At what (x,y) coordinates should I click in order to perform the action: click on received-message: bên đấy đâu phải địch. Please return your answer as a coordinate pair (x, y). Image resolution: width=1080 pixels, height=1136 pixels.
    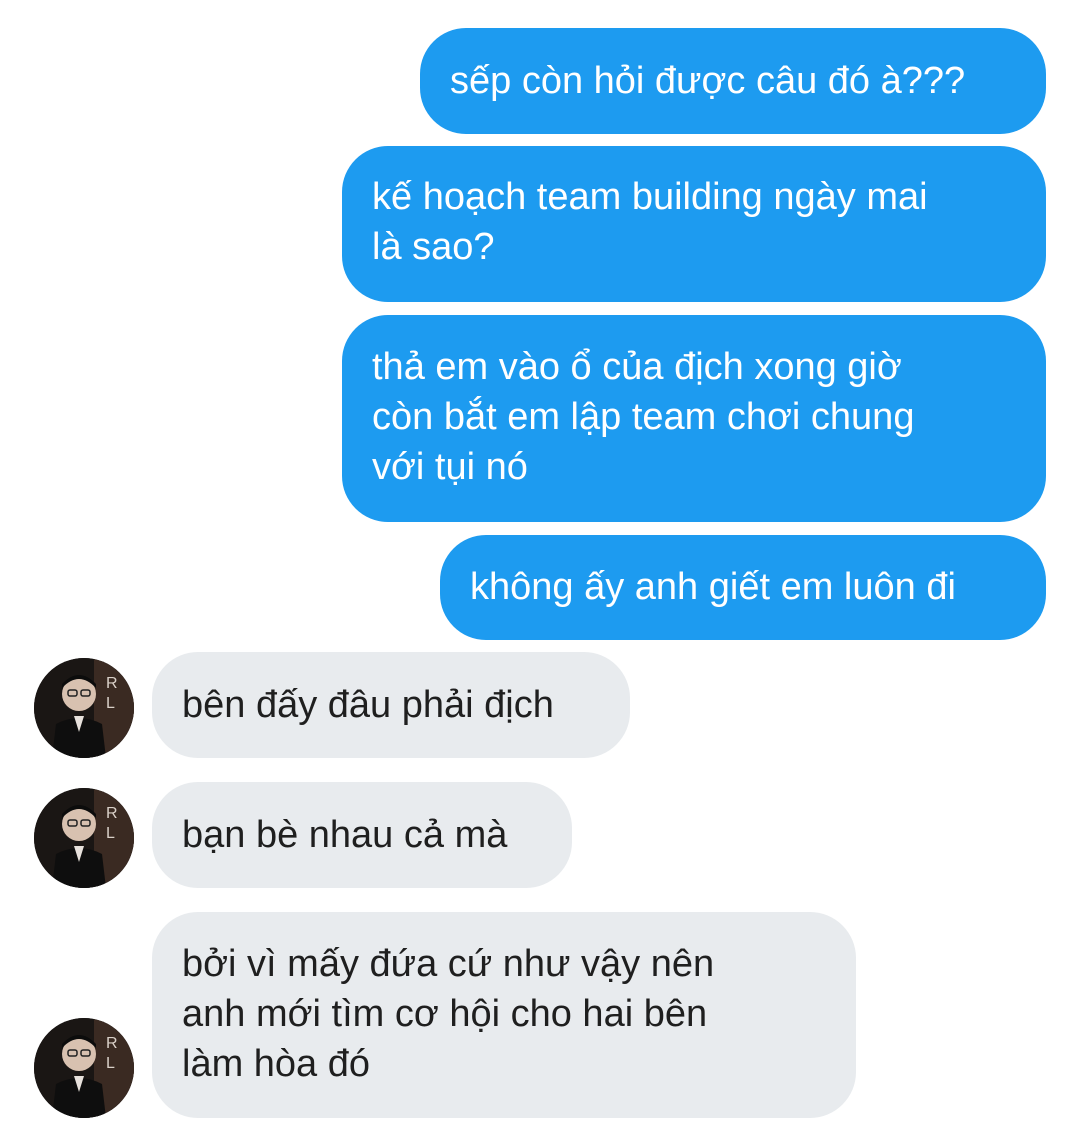
    Looking at the image, I should click on (391, 705).